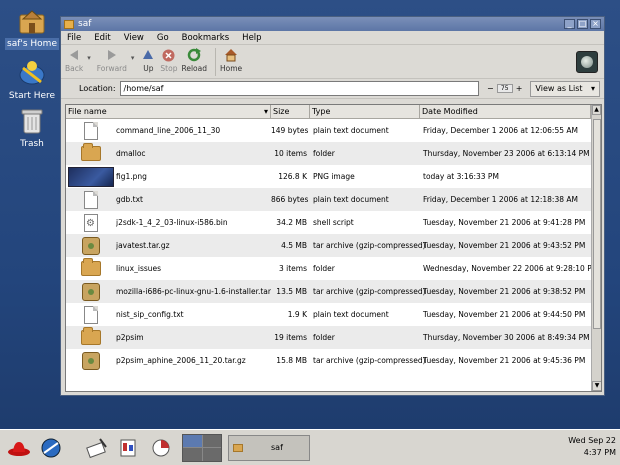 The height and width of the screenshot is (465, 620). I want to click on file-date: Tuesday, November 21 2006 at 9:44:50 PM, so click(504, 314).